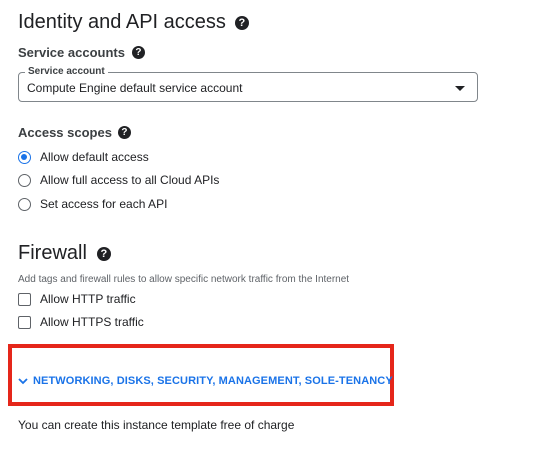 This screenshot has height=462, width=558. I want to click on access-scopes-heading: Access scopes ?, so click(74, 132).